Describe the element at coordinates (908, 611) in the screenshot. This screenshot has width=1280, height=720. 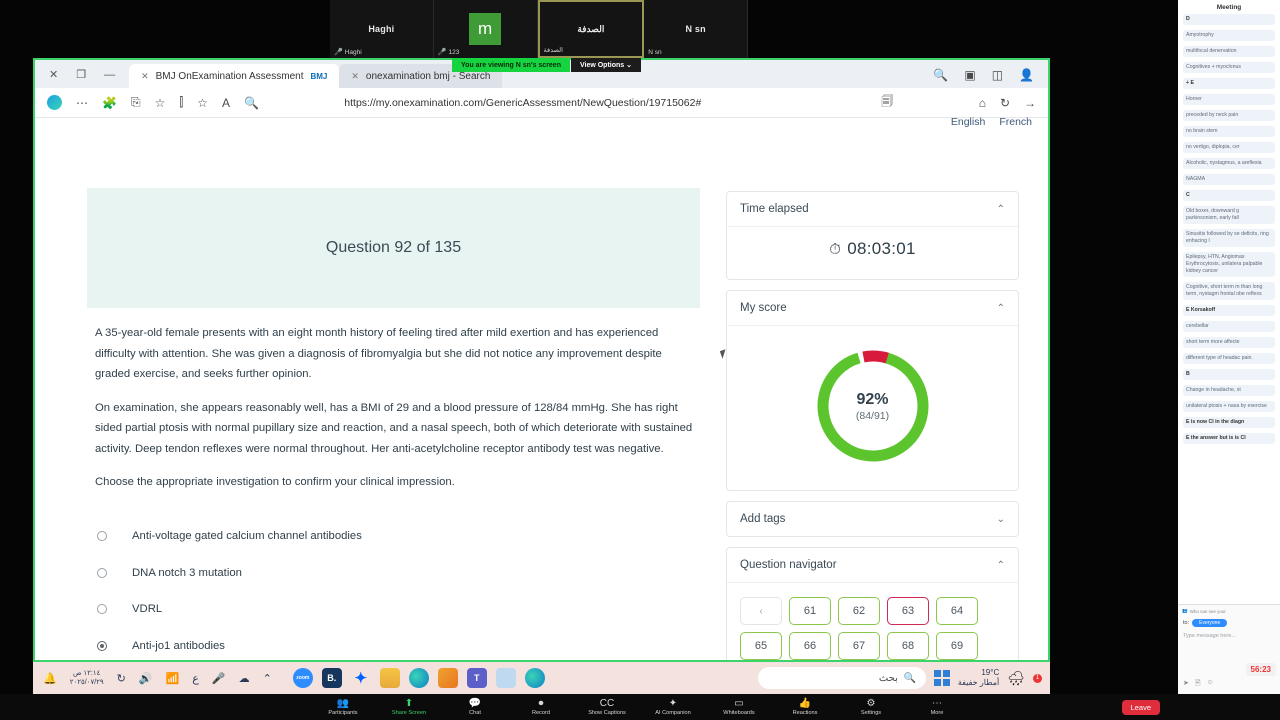
I see `nav-question-63-current: 63` at that location.